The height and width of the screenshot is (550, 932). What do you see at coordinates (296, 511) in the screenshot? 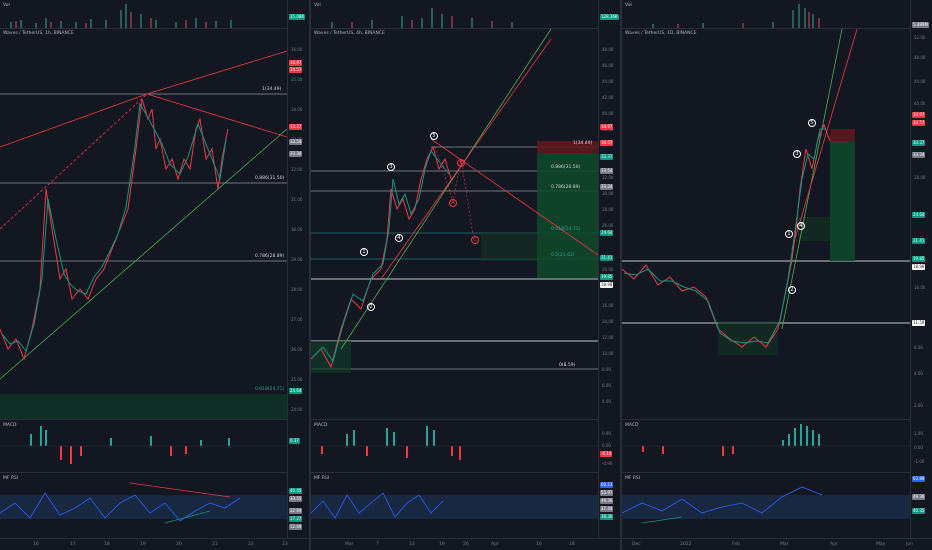
I see `rsi-tag: 22.84` at bounding box center [296, 511].